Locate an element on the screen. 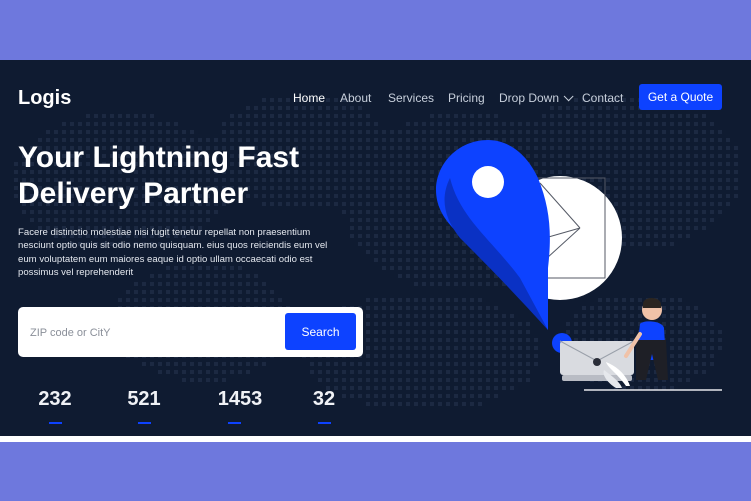 This screenshot has width=751, height=501. stat-value-3: 1453 is located at coordinates (240, 399).